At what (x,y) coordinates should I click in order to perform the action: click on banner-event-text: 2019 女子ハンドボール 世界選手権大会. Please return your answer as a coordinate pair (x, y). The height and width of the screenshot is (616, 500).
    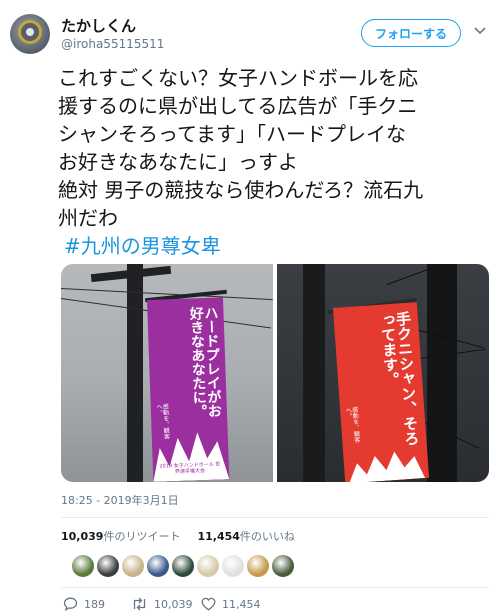
    Looking at the image, I should click on (190, 468).